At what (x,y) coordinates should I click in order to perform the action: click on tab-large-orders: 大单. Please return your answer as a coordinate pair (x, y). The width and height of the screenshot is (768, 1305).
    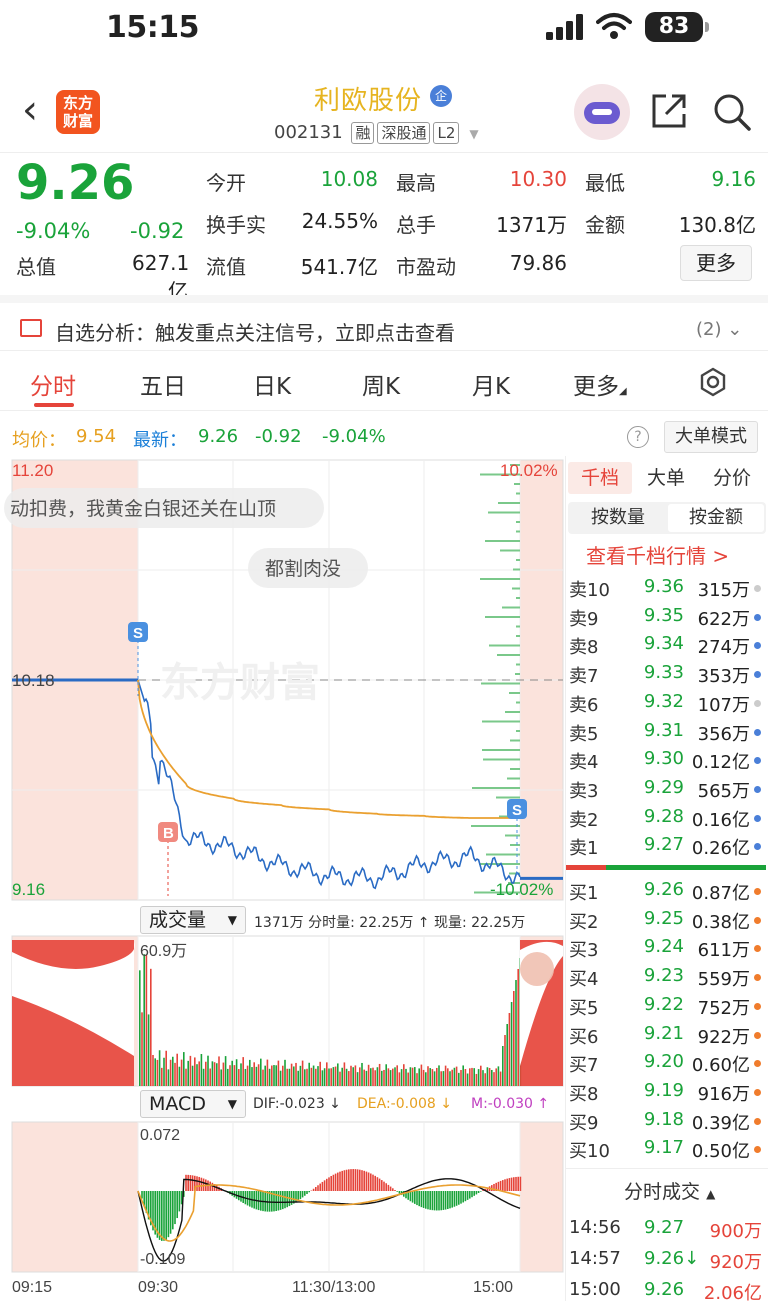
    Looking at the image, I should click on (666, 478).